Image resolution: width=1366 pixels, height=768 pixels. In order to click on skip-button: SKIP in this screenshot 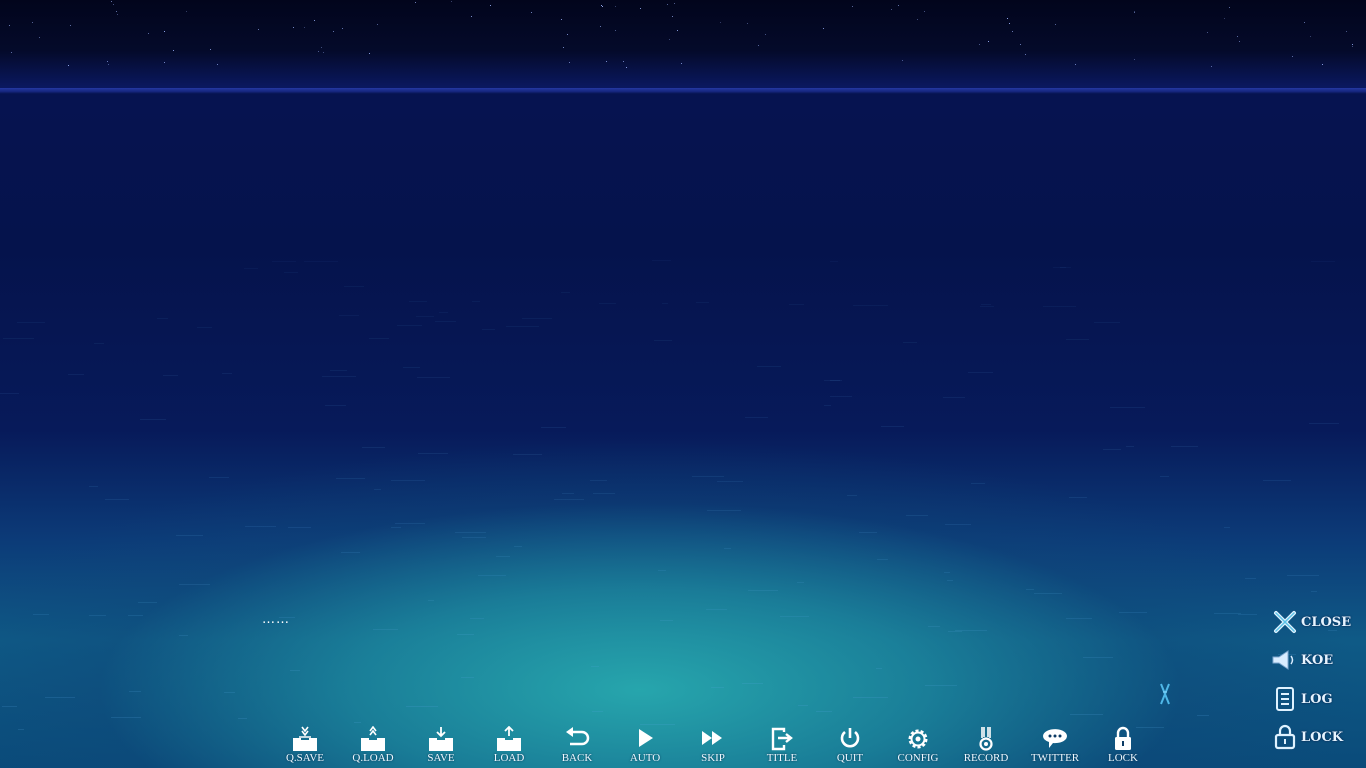, I will do `click(713, 746)`.